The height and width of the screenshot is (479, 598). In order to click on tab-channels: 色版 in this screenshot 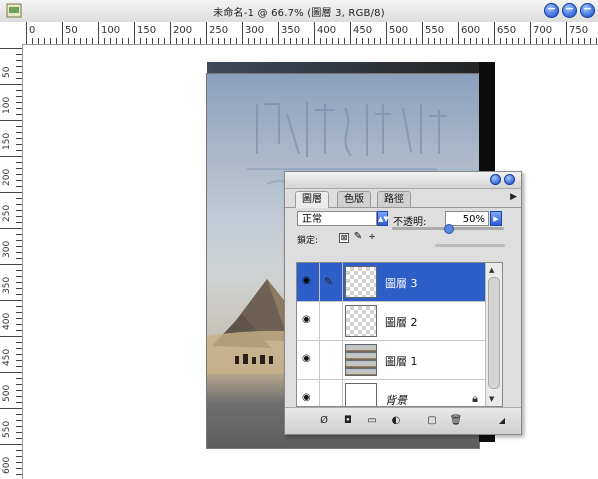, I will do `click(354, 199)`.